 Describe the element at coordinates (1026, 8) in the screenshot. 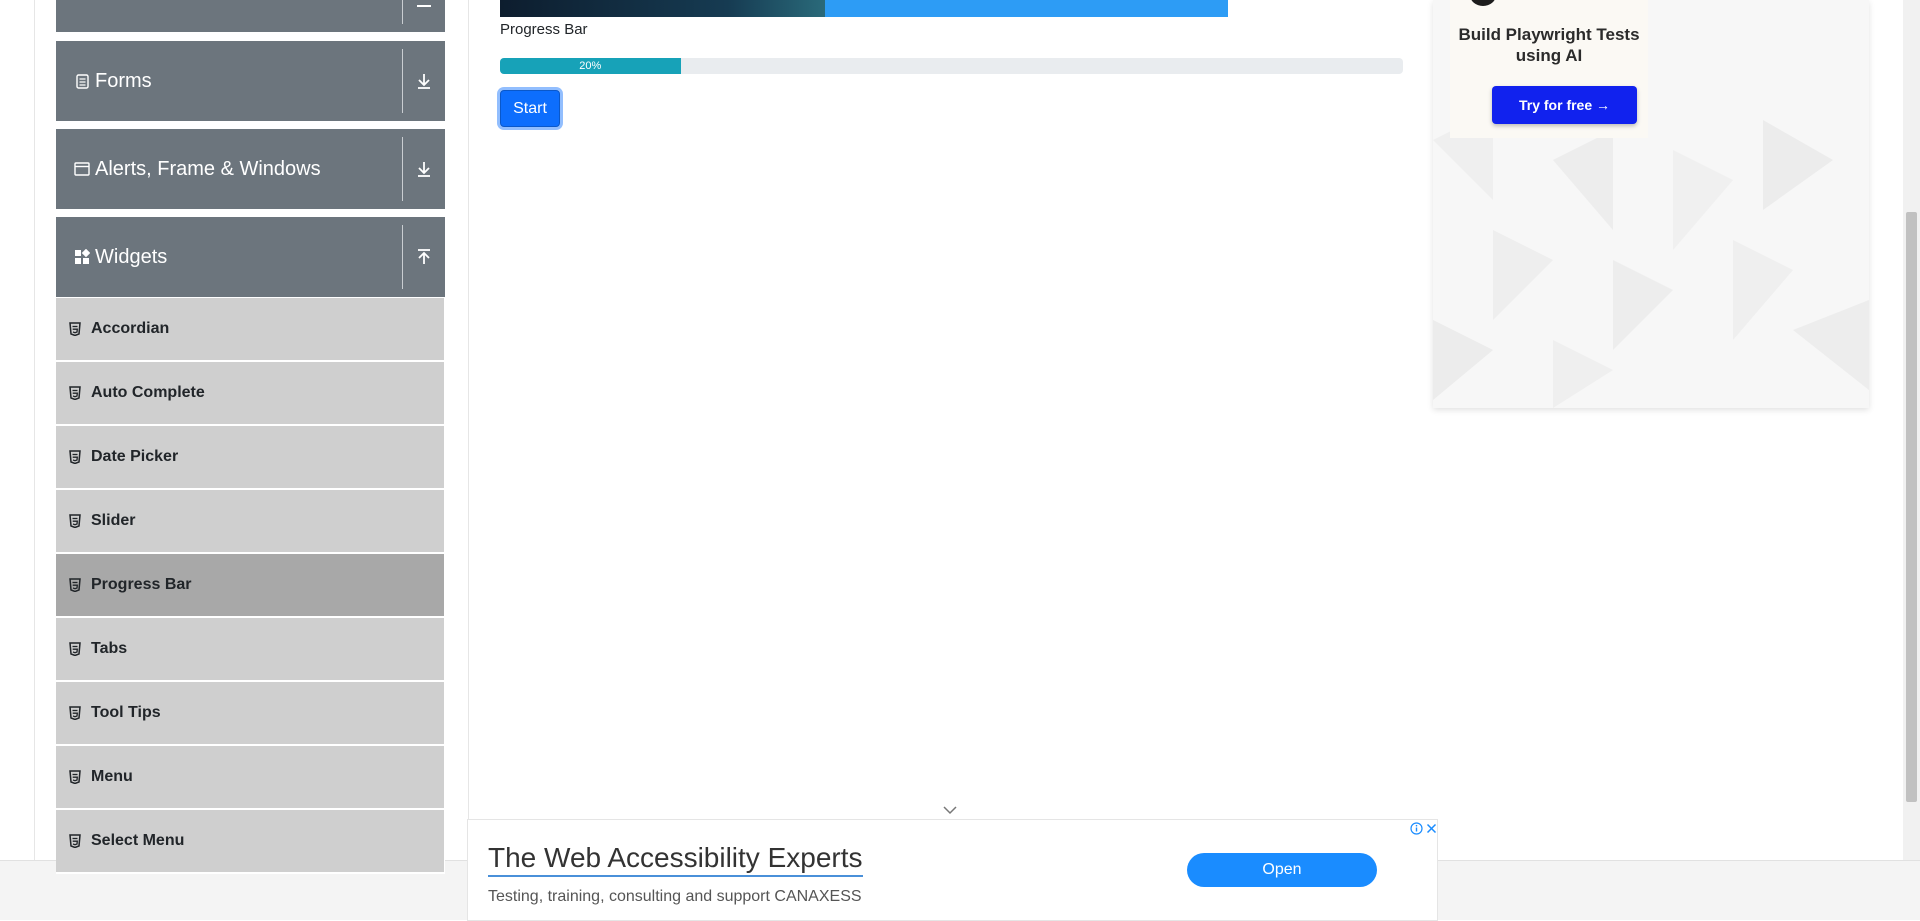

I see `banner-strip` at that location.